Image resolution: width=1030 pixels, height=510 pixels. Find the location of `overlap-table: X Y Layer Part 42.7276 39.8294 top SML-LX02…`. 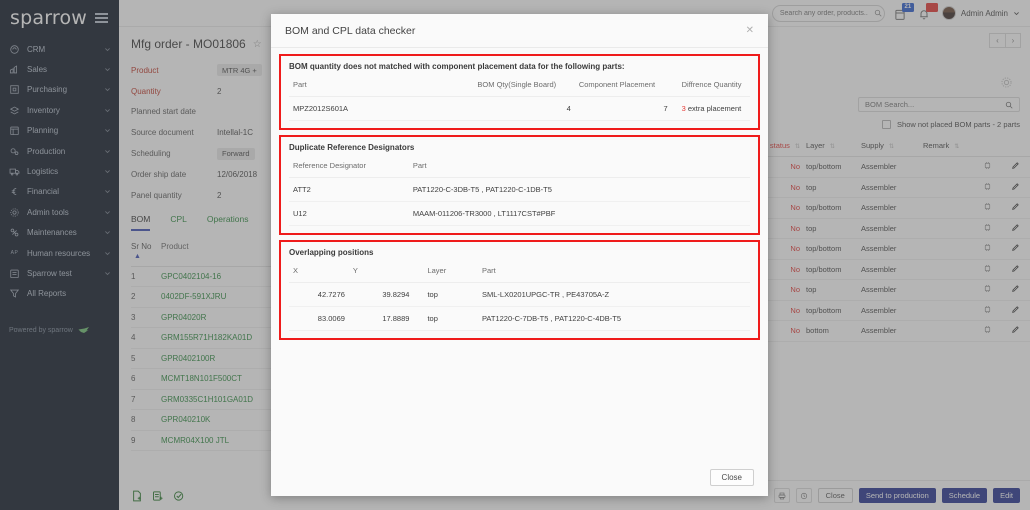

overlap-table: X Y Layer Part 42.7276 39.8294 top SML-LX02… is located at coordinates (519, 295).